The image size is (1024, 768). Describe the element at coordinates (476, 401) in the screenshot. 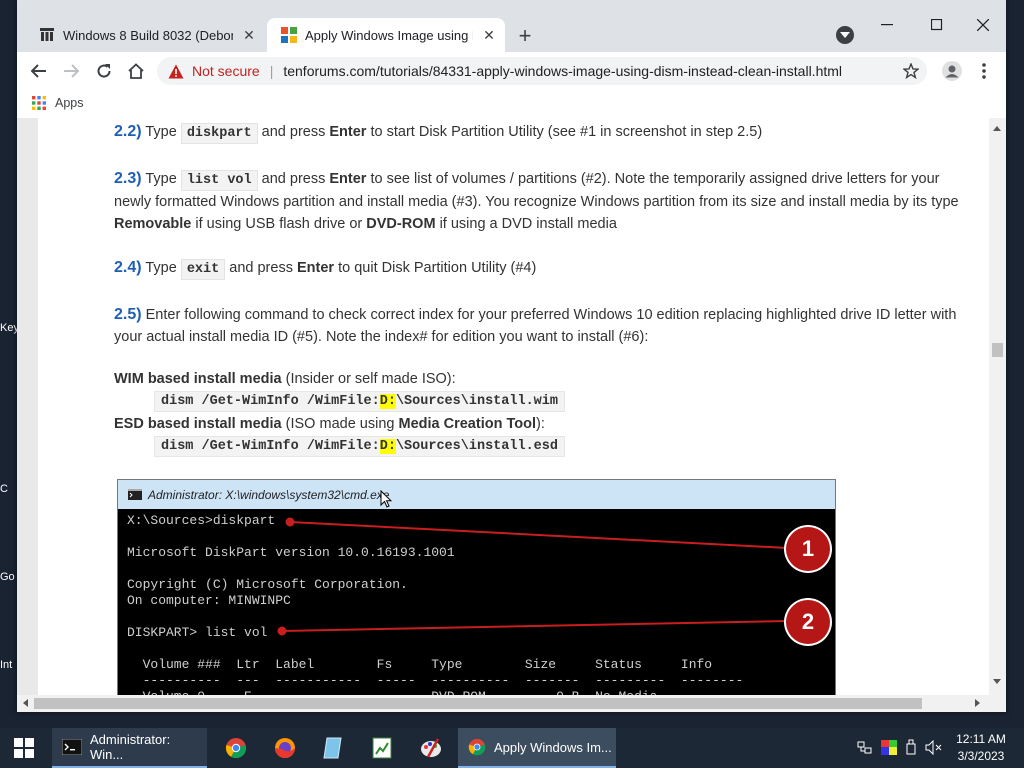

I see `command-text: \Sources\install.wim` at that location.